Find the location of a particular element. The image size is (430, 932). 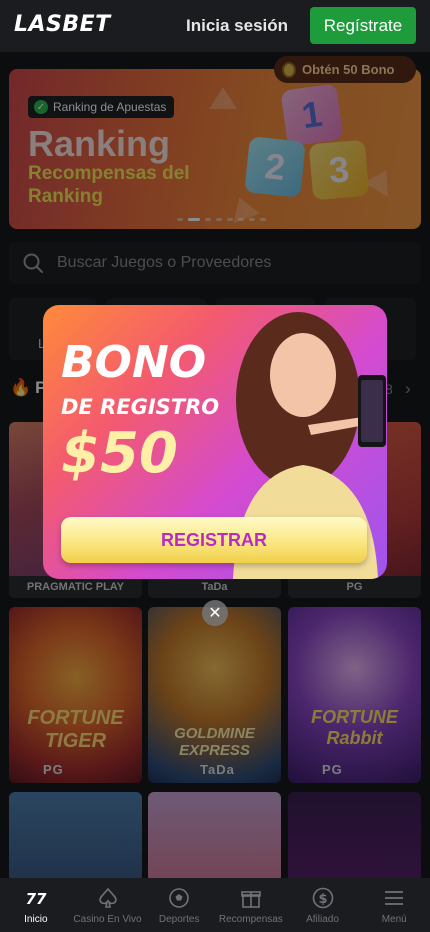

popup-amount: $50 is located at coordinates (119, 453).